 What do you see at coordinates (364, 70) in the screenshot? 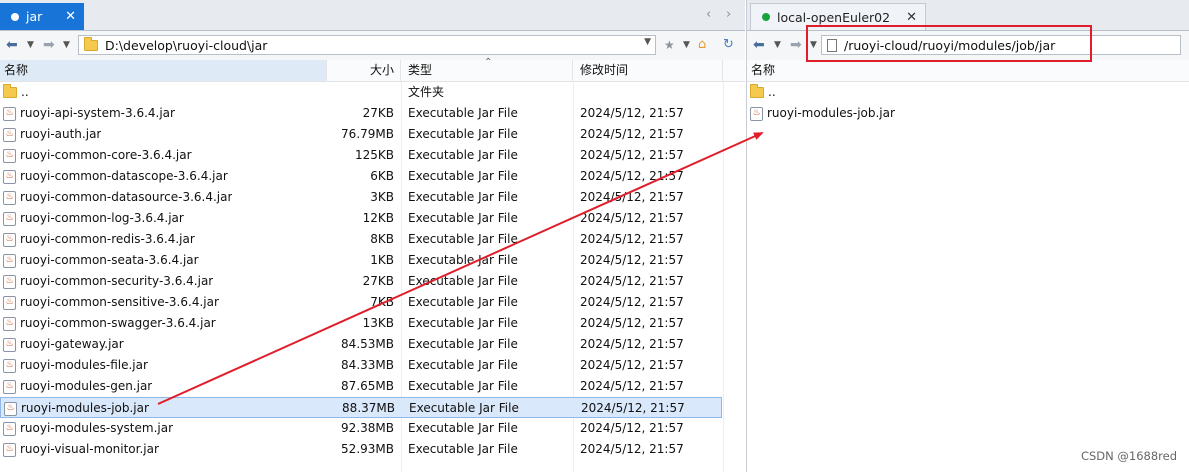
I see `column-header-size: 大小` at bounding box center [364, 70].